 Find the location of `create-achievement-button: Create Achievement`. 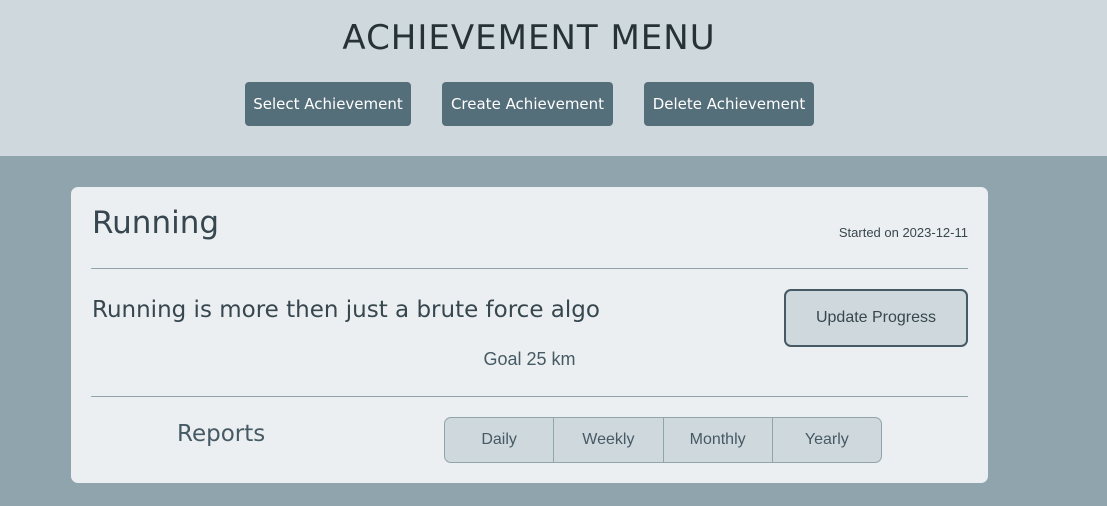

create-achievement-button: Create Achievement is located at coordinates (527, 104).